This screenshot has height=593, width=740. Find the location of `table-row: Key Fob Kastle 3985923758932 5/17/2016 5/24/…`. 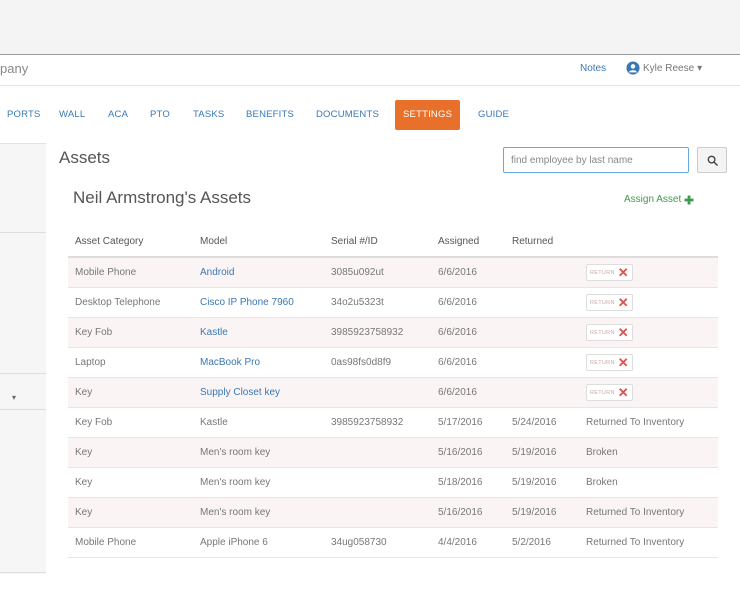

table-row: Key Fob Kastle 3985923758932 5/17/2016 5/24/… is located at coordinates (393, 422).